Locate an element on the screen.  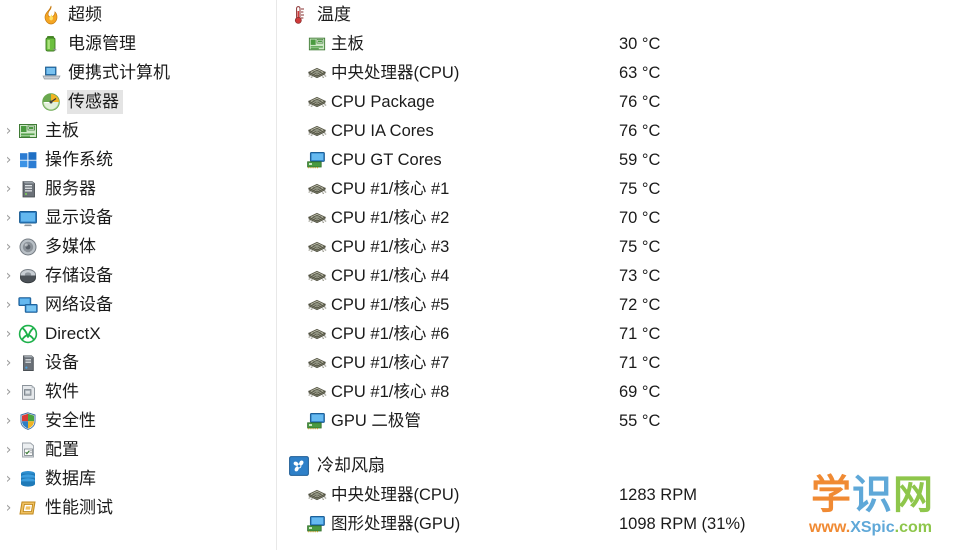
sensor-row: 主板 30 °C is located at coordinates (625, 43).